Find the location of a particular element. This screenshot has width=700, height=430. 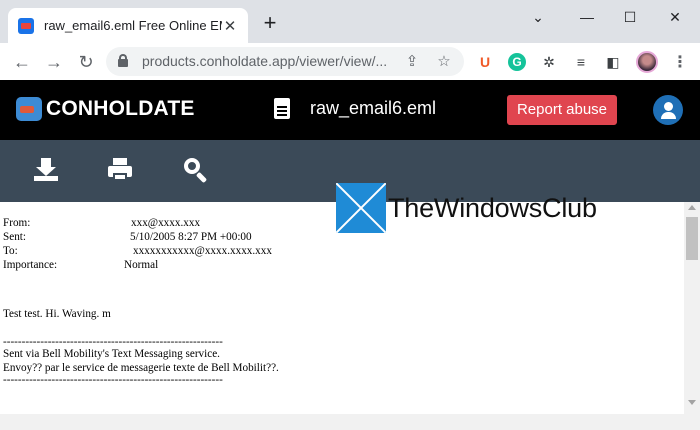

document-file-icon is located at coordinates (282, 108).